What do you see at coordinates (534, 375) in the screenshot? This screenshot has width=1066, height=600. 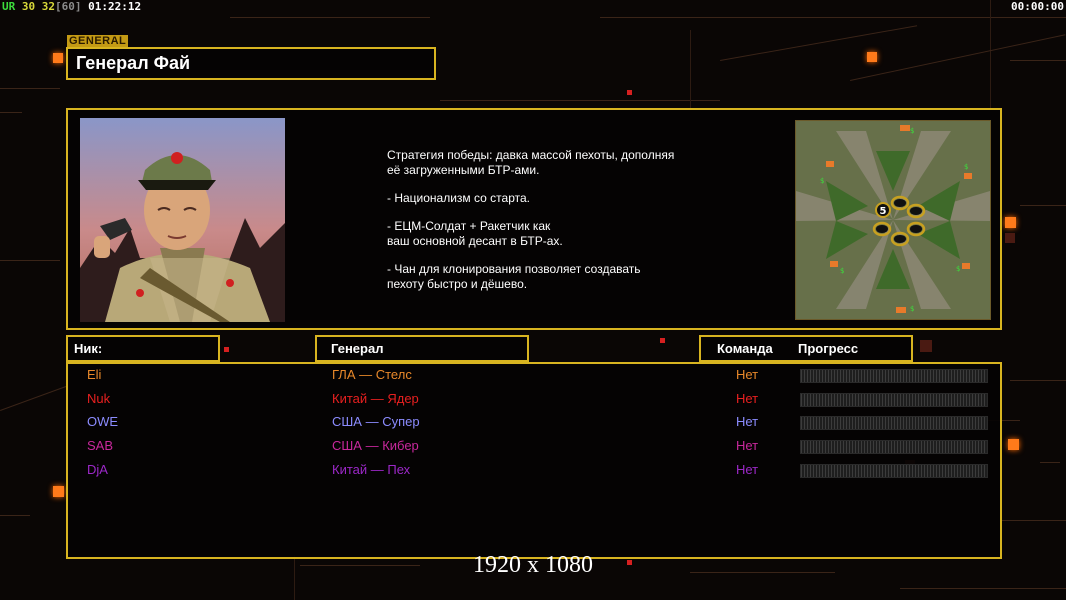 I see `player-row: Eli ГЛА — Стелс Нет` at bounding box center [534, 375].